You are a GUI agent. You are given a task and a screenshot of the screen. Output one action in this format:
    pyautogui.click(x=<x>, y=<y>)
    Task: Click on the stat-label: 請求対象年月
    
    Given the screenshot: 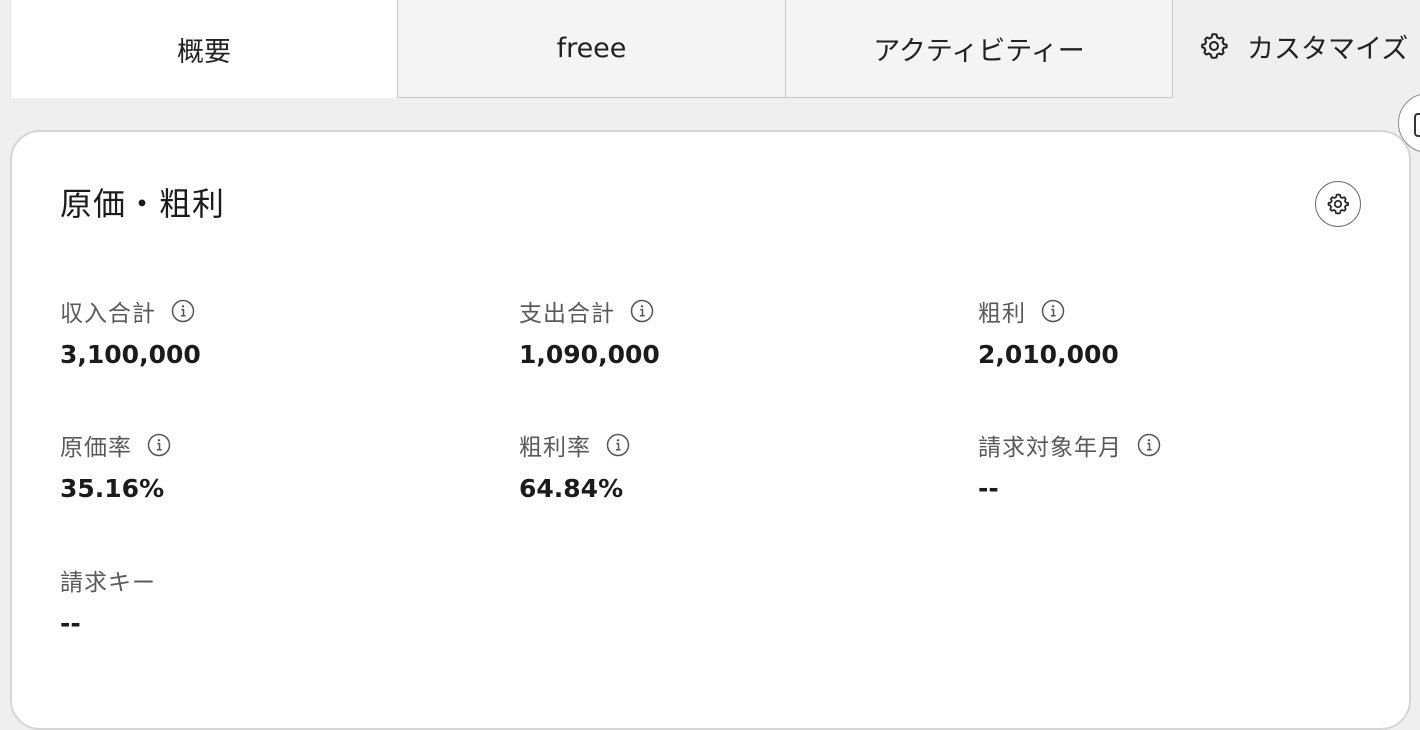 What is the action you would take?
    pyautogui.click(x=1050, y=448)
    